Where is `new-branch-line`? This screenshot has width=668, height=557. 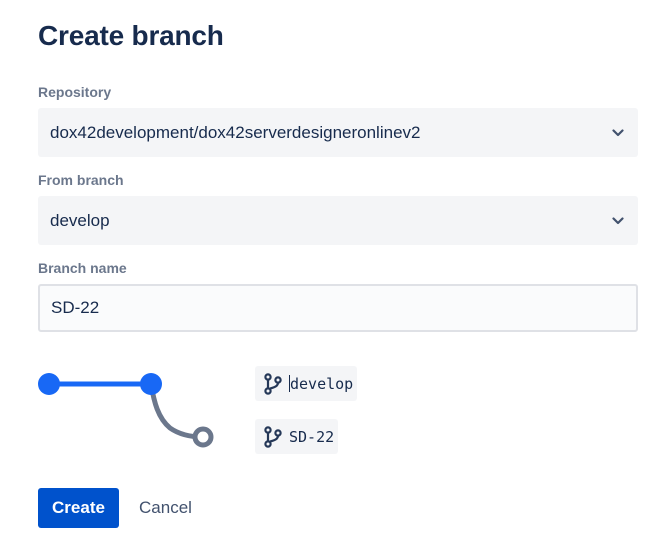 new-branch-line is located at coordinates (177, 410).